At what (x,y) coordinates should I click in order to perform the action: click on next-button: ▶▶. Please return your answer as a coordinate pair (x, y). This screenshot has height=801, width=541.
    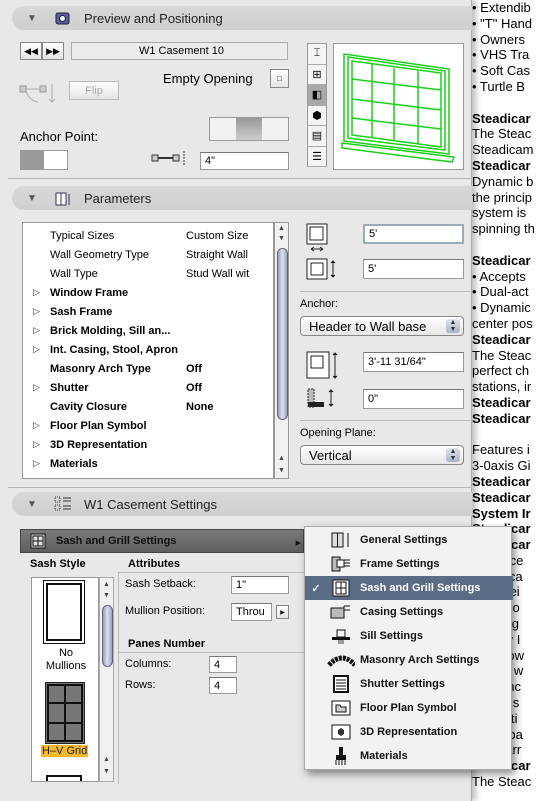
    Looking at the image, I should click on (53, 51).